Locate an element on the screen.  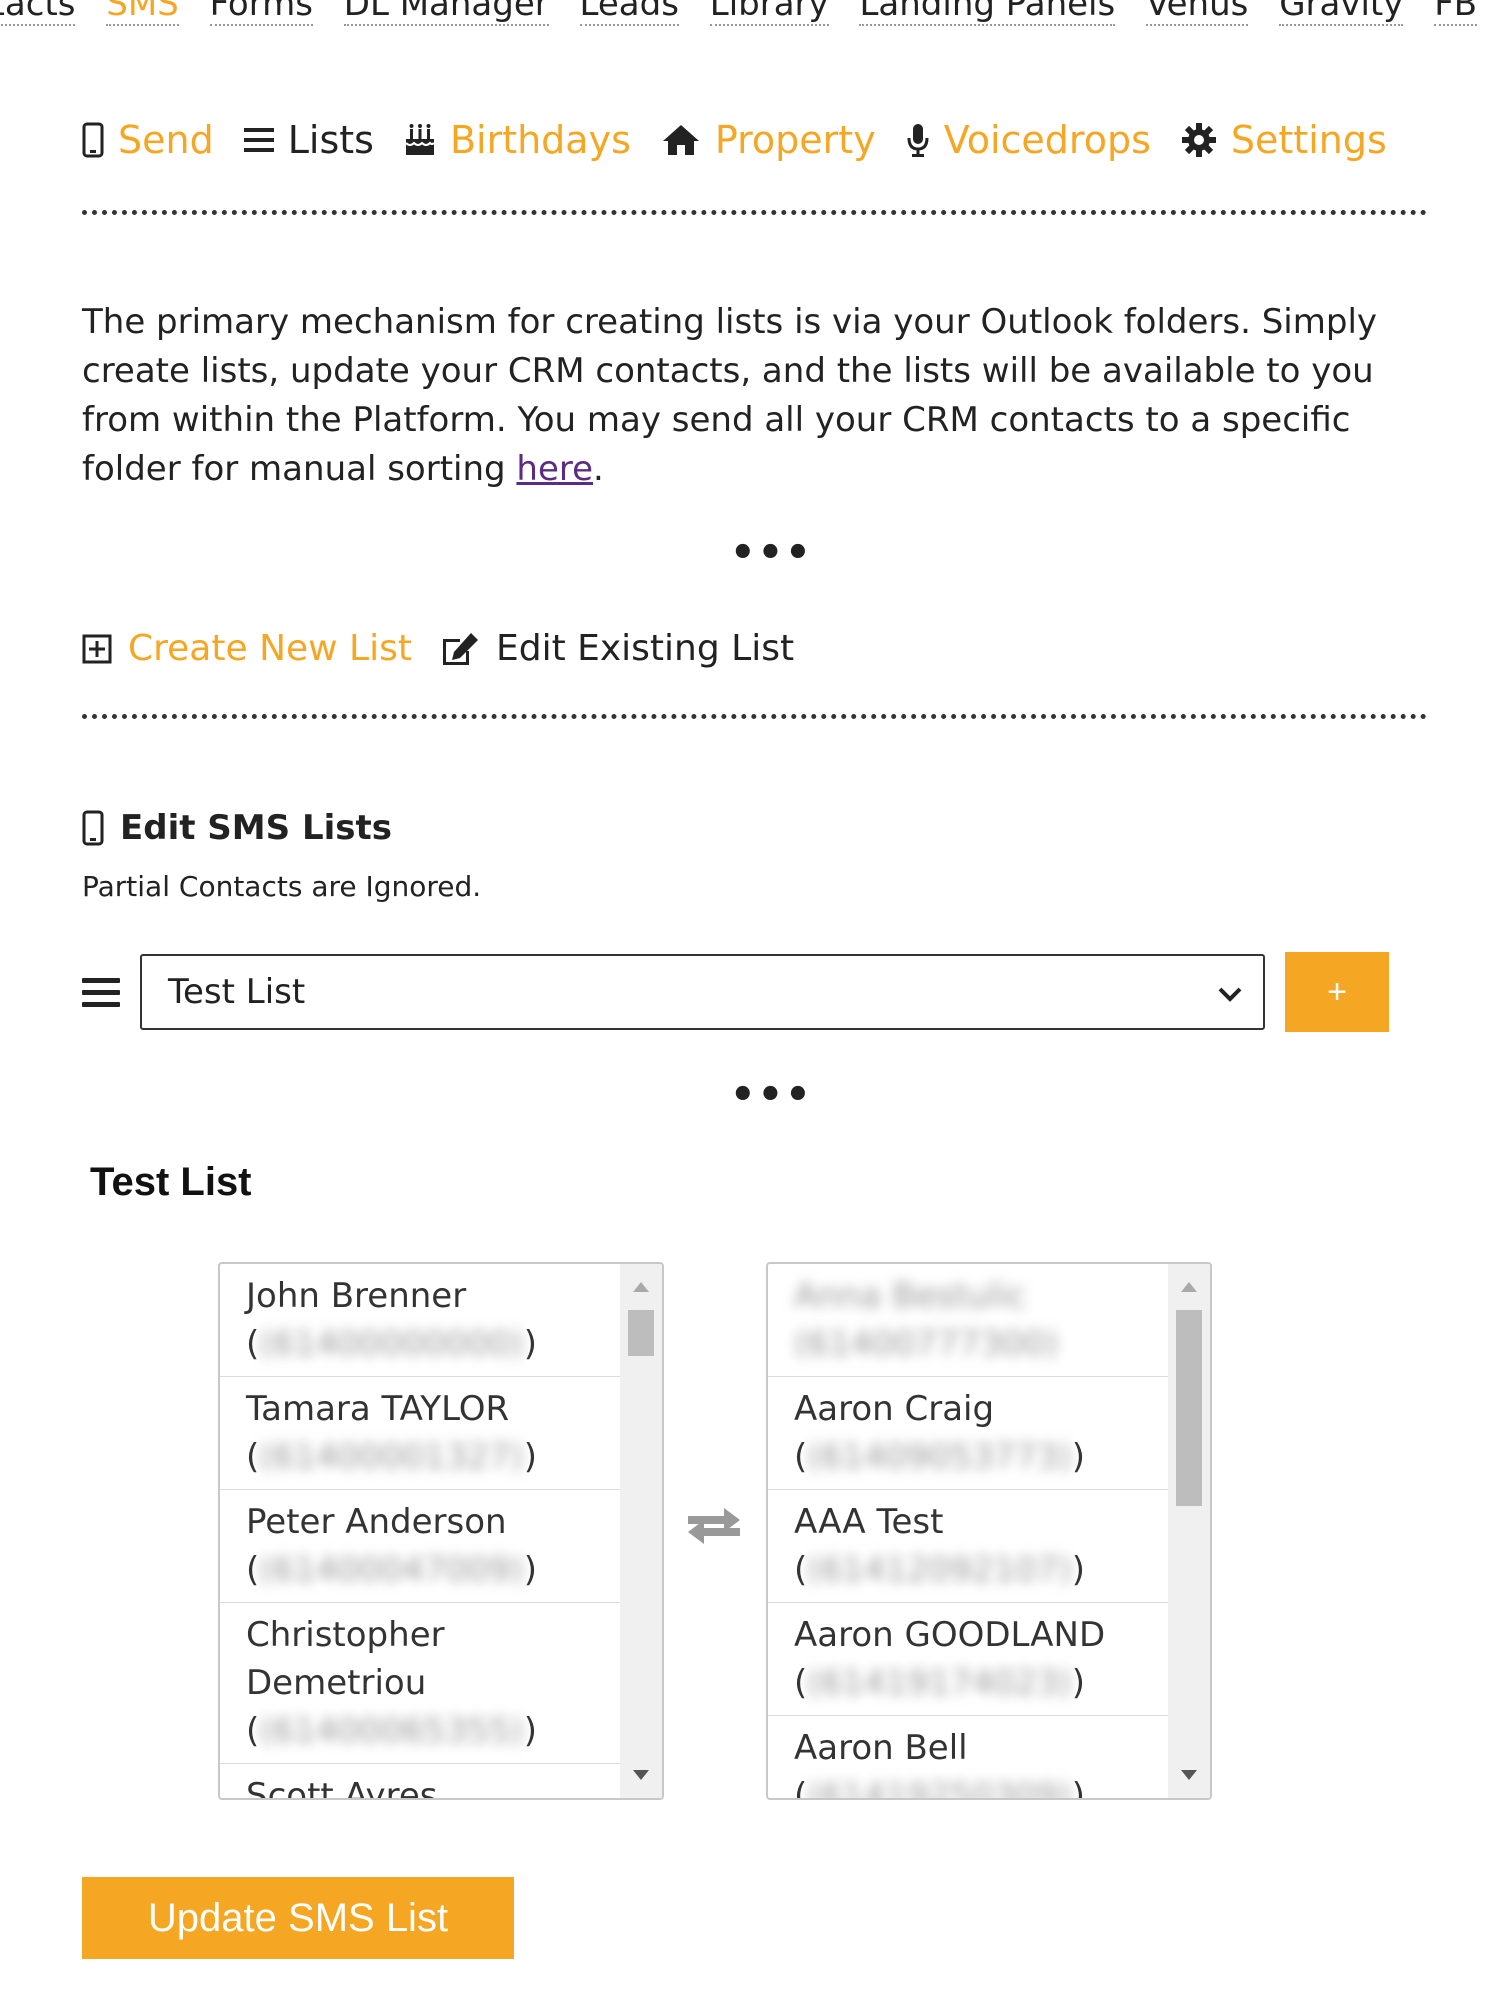
top-nav-dl-manager: DL Manager is located at coordinates (446, 13).